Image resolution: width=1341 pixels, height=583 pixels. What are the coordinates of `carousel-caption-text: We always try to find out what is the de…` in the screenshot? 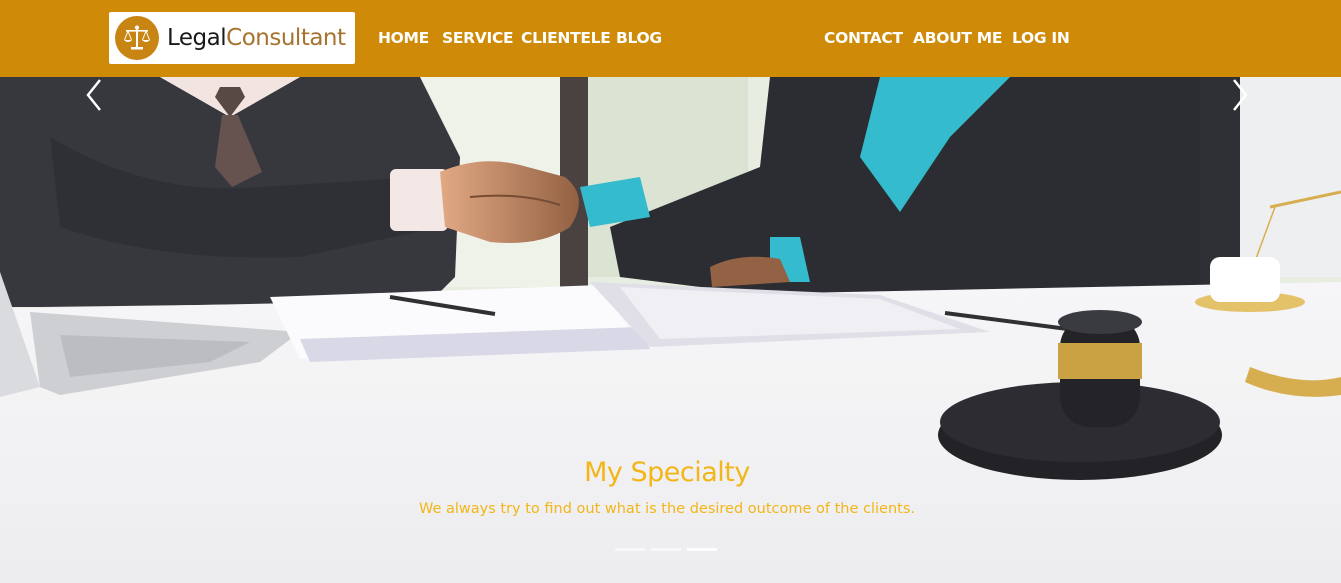 It's located at (667, 509).